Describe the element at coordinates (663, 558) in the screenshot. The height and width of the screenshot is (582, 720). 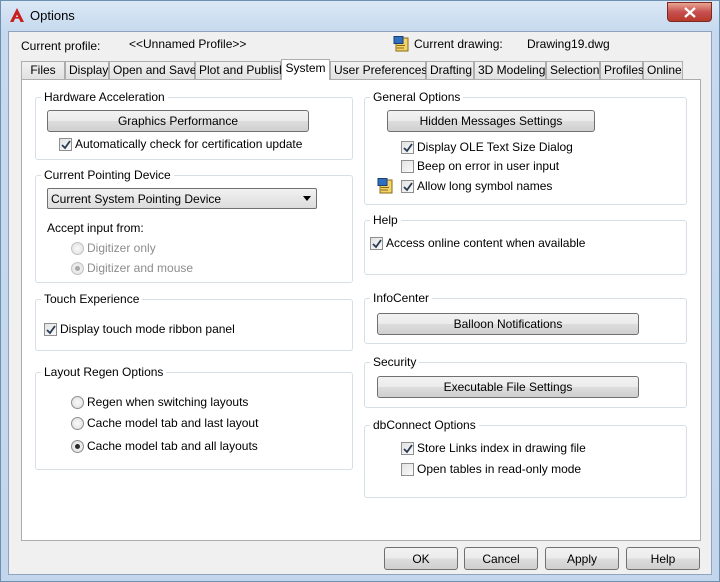
I see `help-button: Help` at that location.